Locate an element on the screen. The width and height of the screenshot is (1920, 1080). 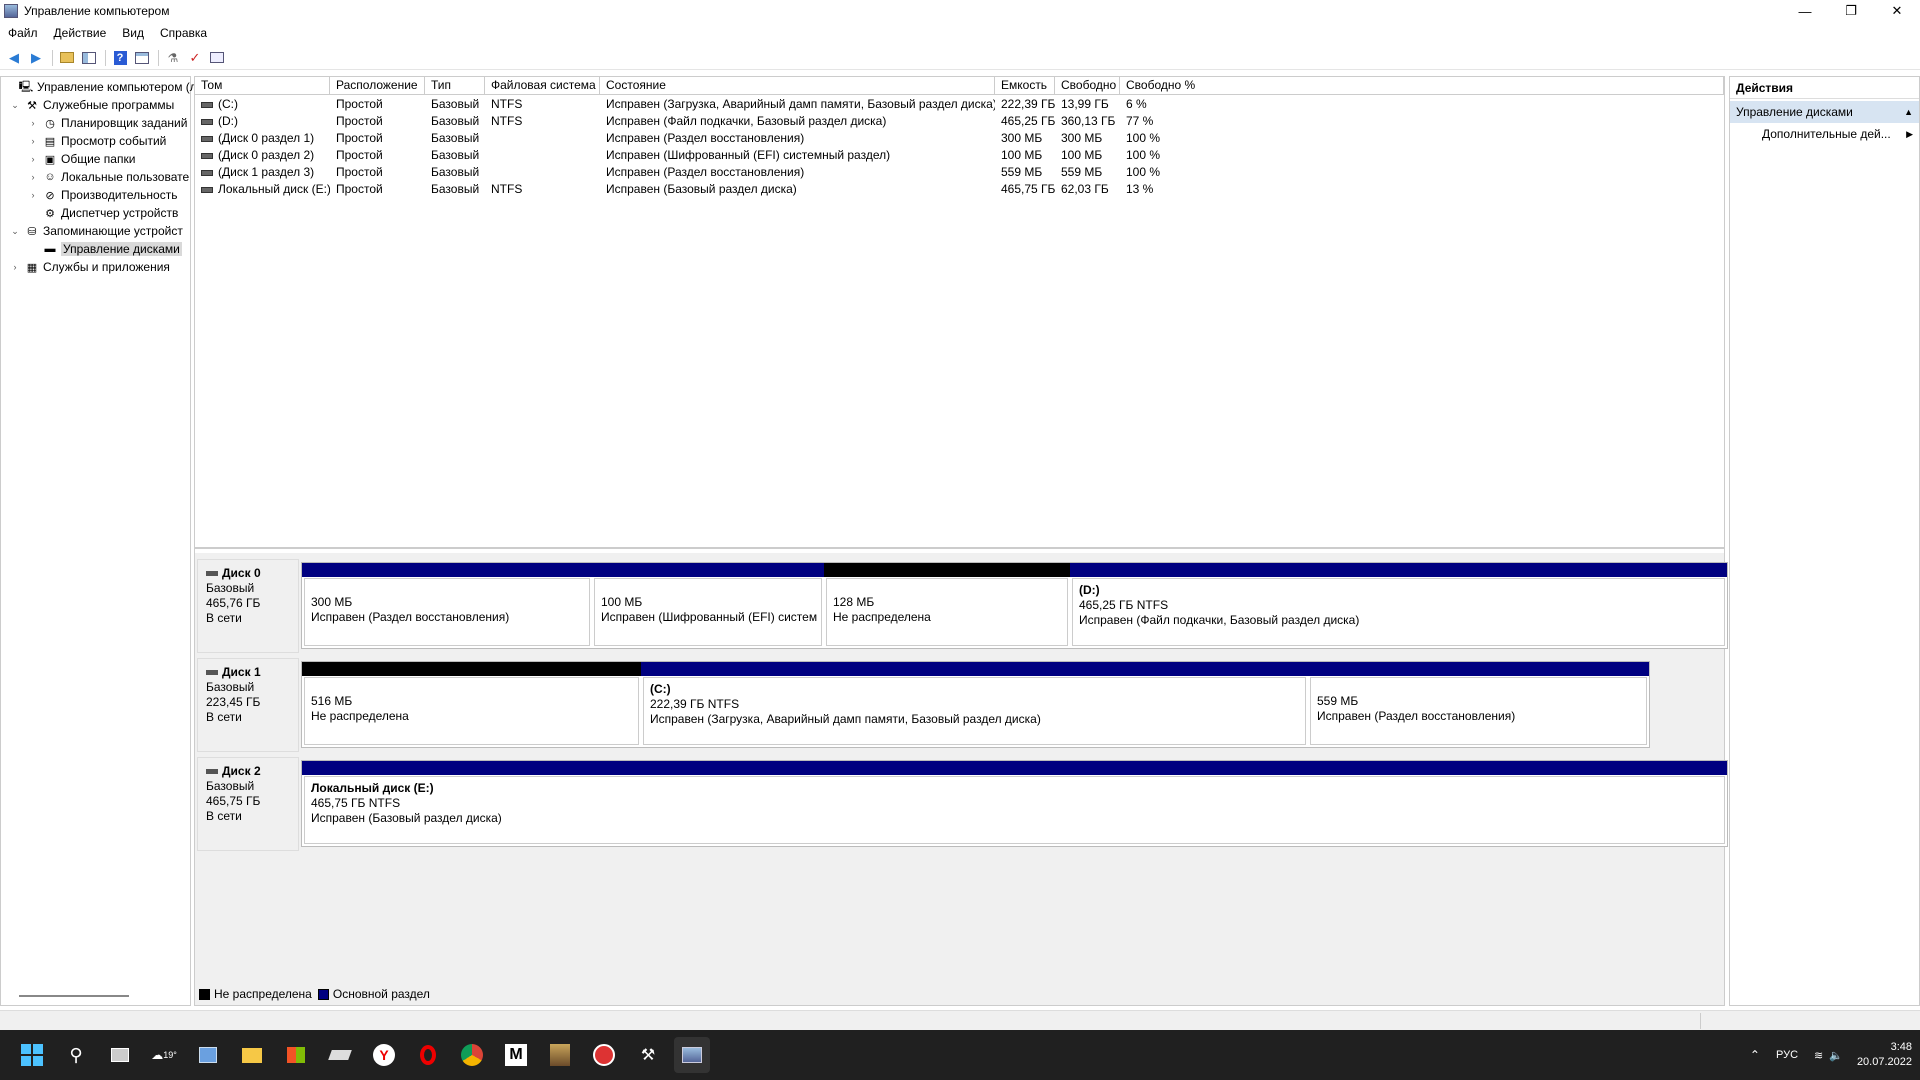
app-pinned-tool: ⚒ is located at coordinates (648, 1055).